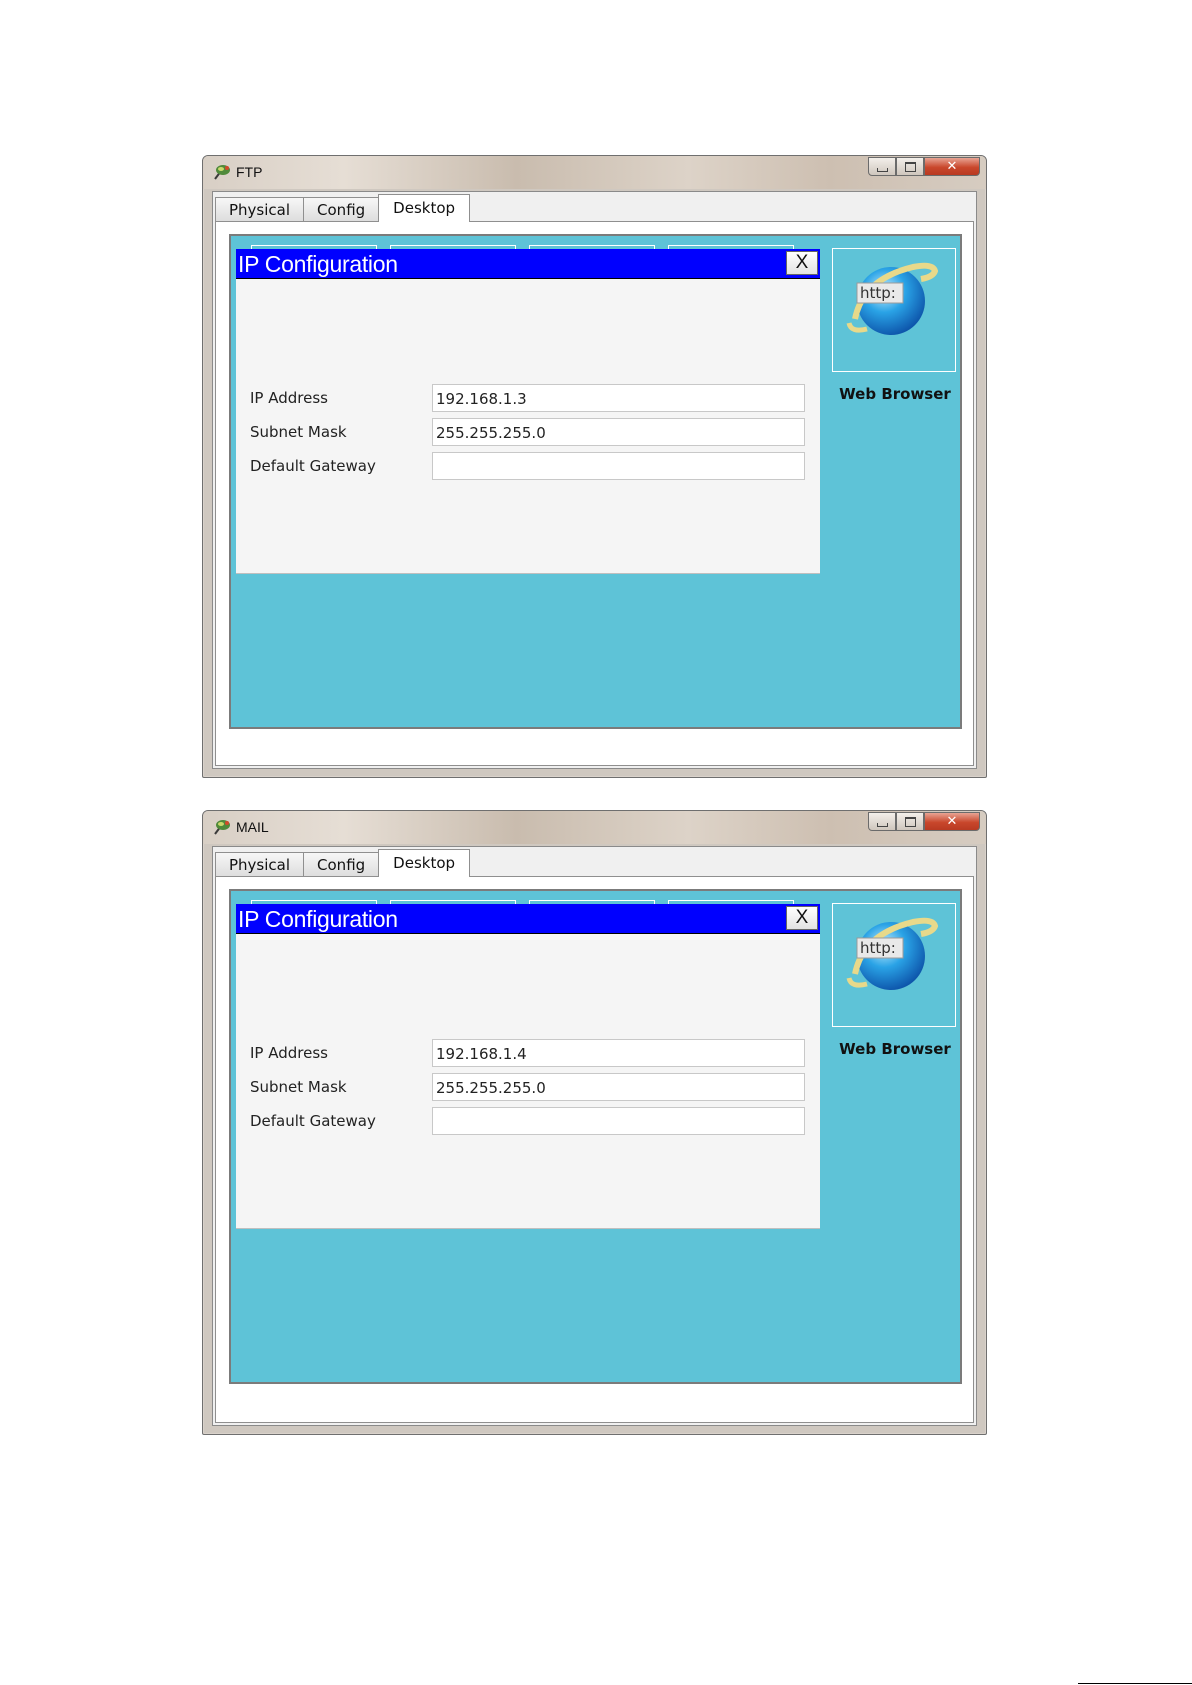 This screenshot has width=1192, height=1685. I want to click on title-bar: MAIL ✕, so click(594, 827).